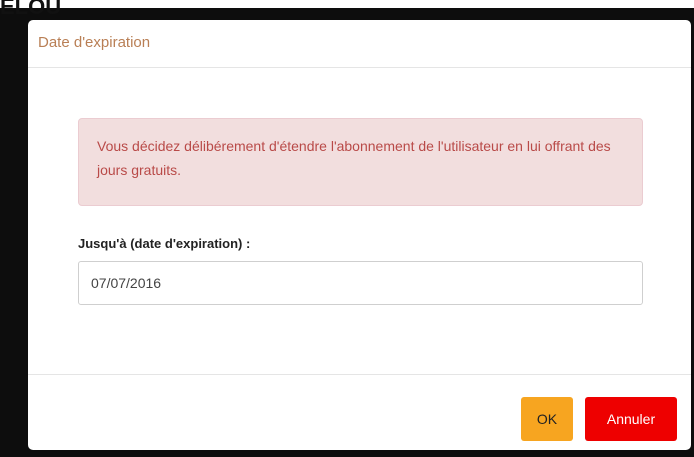 This screenshot has width=694, height=457. Describe the element at coordinates (360, 283) in the screenshot. I see `expiration-date-input` at that location.